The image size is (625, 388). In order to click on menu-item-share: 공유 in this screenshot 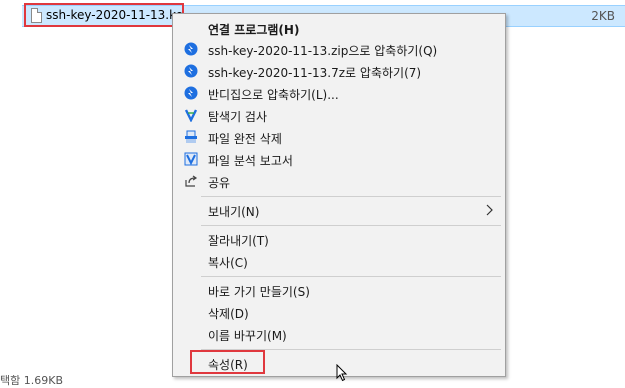, I will do `click(339, 181)`.